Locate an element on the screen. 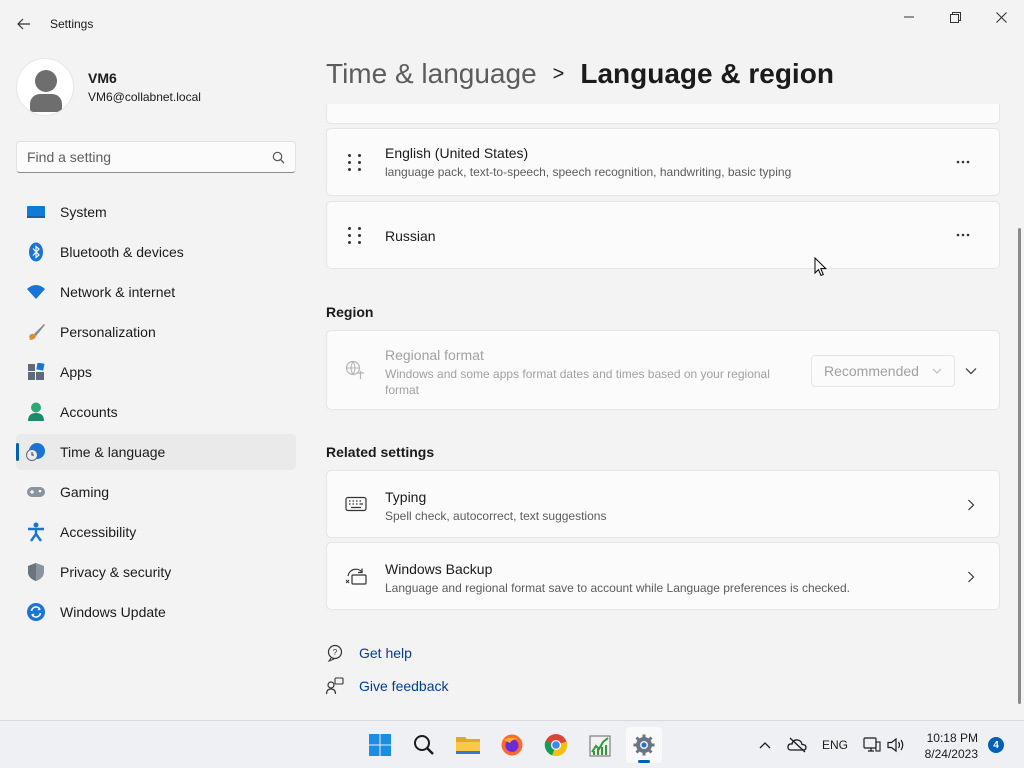 Image resolution: width=1024 pixels, height=768 pixels. volume-icon is located at coordinates (895, 745).